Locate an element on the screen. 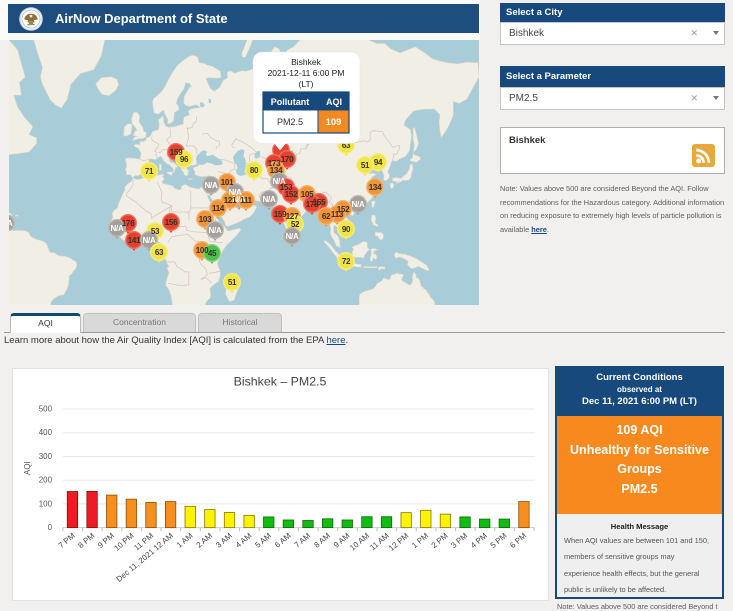 Image resolution: width=733 pixels, height=611 pixels. svg-text: 2 AM is located at coordinates (204, 540).